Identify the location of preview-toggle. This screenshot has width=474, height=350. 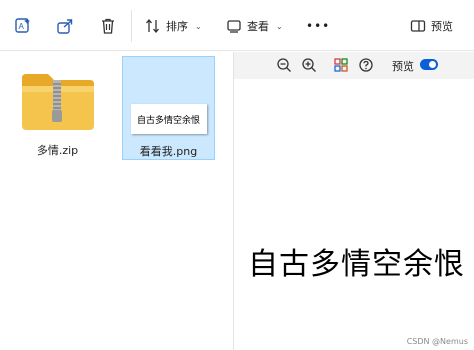
(429, 64).